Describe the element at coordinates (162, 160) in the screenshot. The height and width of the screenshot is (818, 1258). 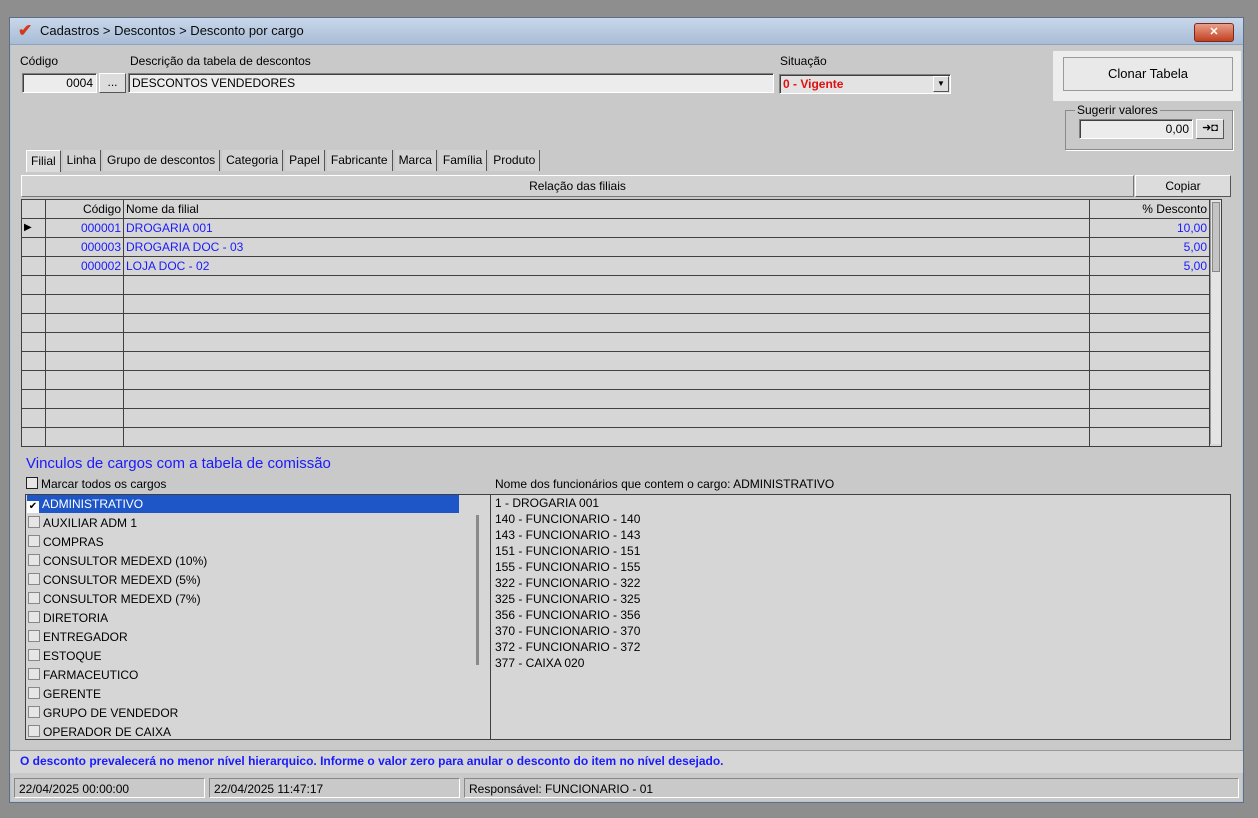
I see `tab-grupo-de-descontos: Grupo de descontos` at that location.